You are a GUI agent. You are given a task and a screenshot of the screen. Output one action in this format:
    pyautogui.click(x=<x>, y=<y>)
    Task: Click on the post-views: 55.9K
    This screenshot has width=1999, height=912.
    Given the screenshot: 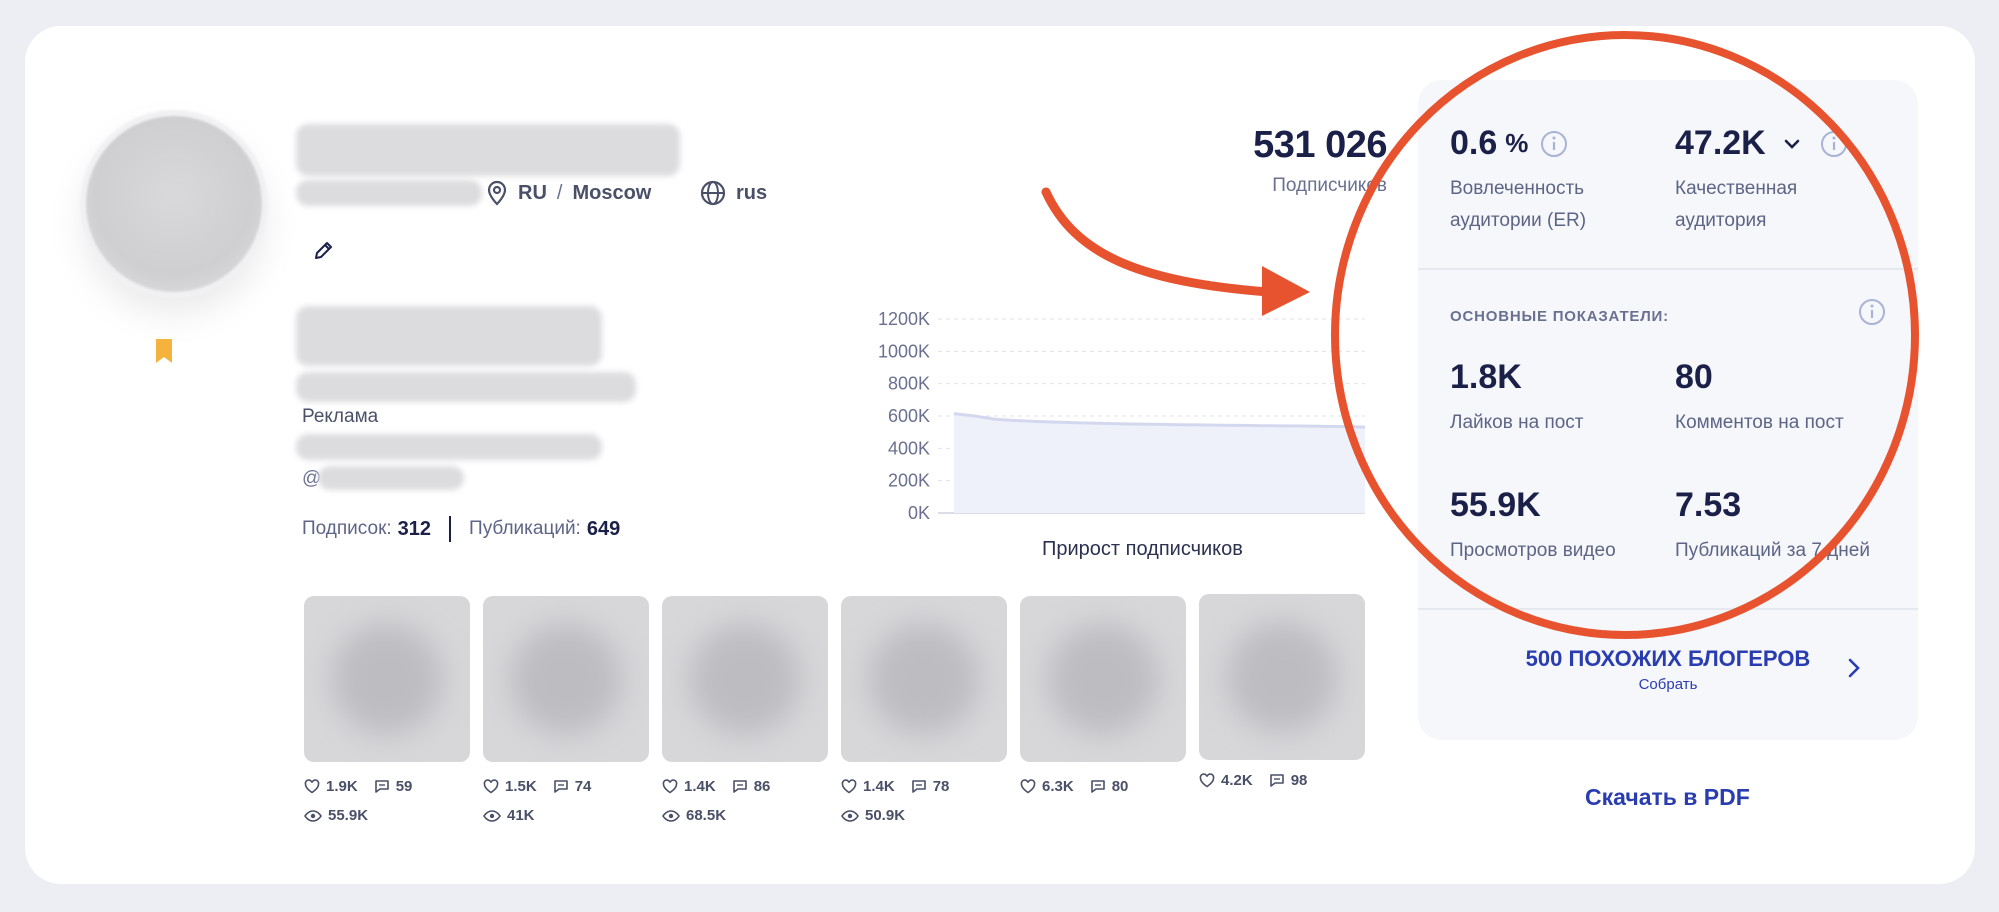 What is the action you would take?
    pyautogui.click(x=348, y=815)
    